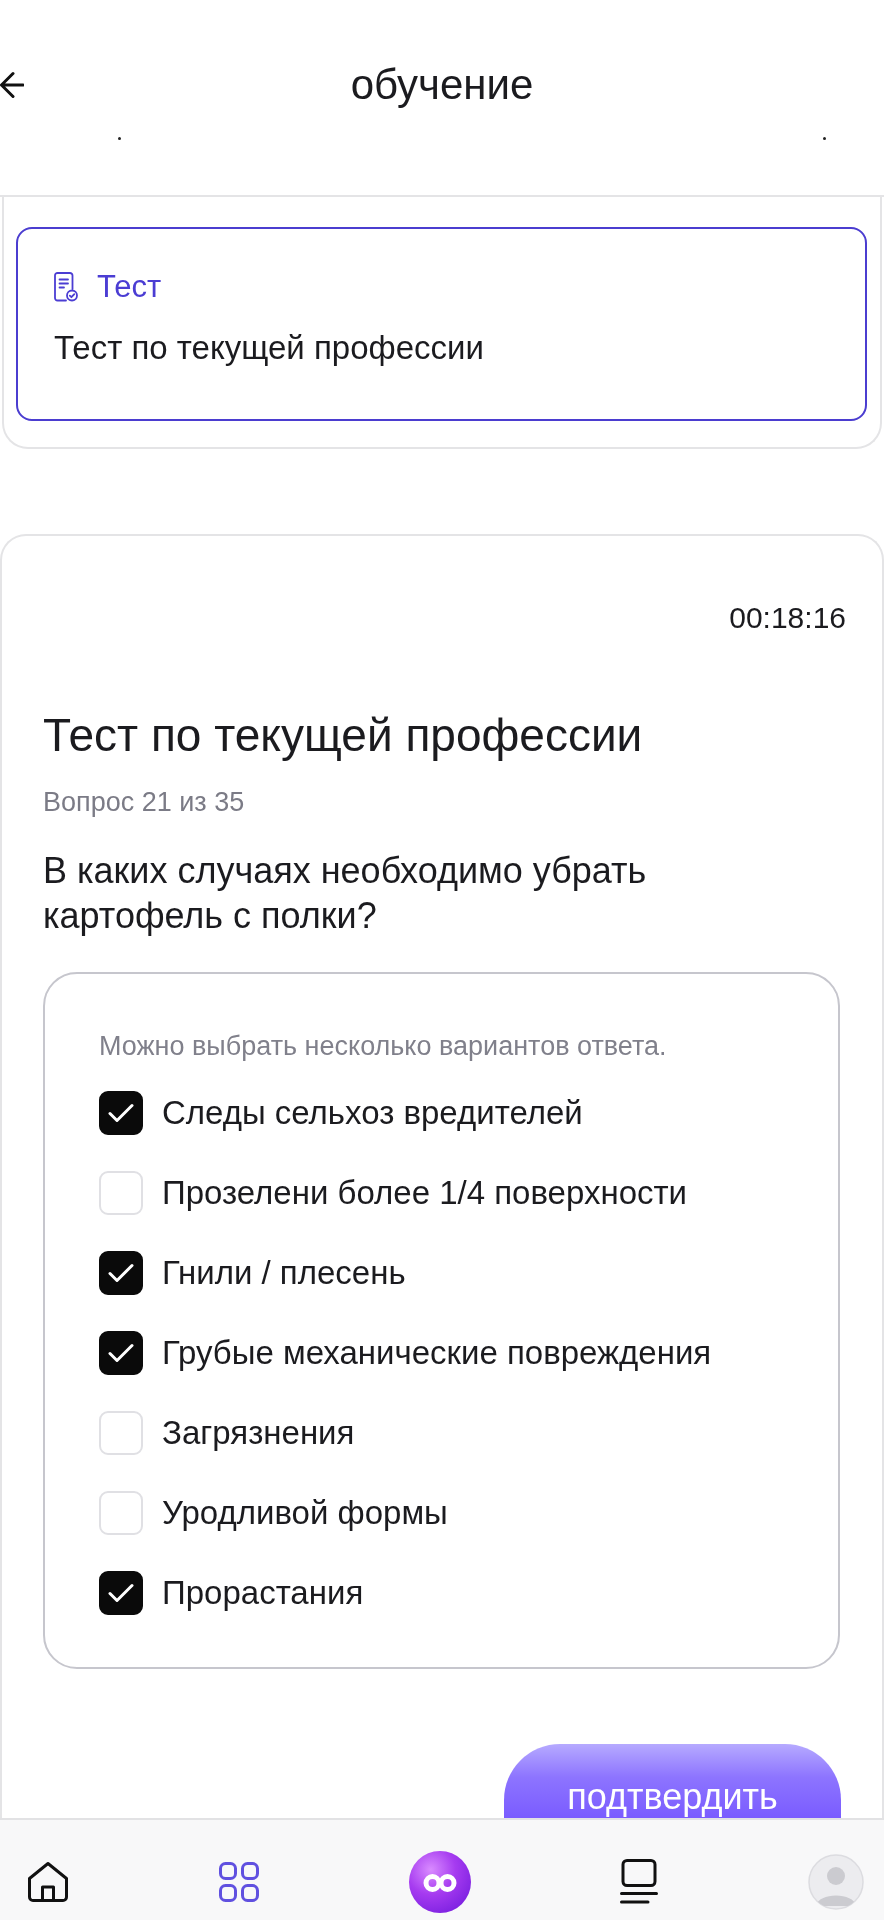 The width and height of the screenshot is (884, 1920). I want to click on back-arrow-icon, so click(12, 85).